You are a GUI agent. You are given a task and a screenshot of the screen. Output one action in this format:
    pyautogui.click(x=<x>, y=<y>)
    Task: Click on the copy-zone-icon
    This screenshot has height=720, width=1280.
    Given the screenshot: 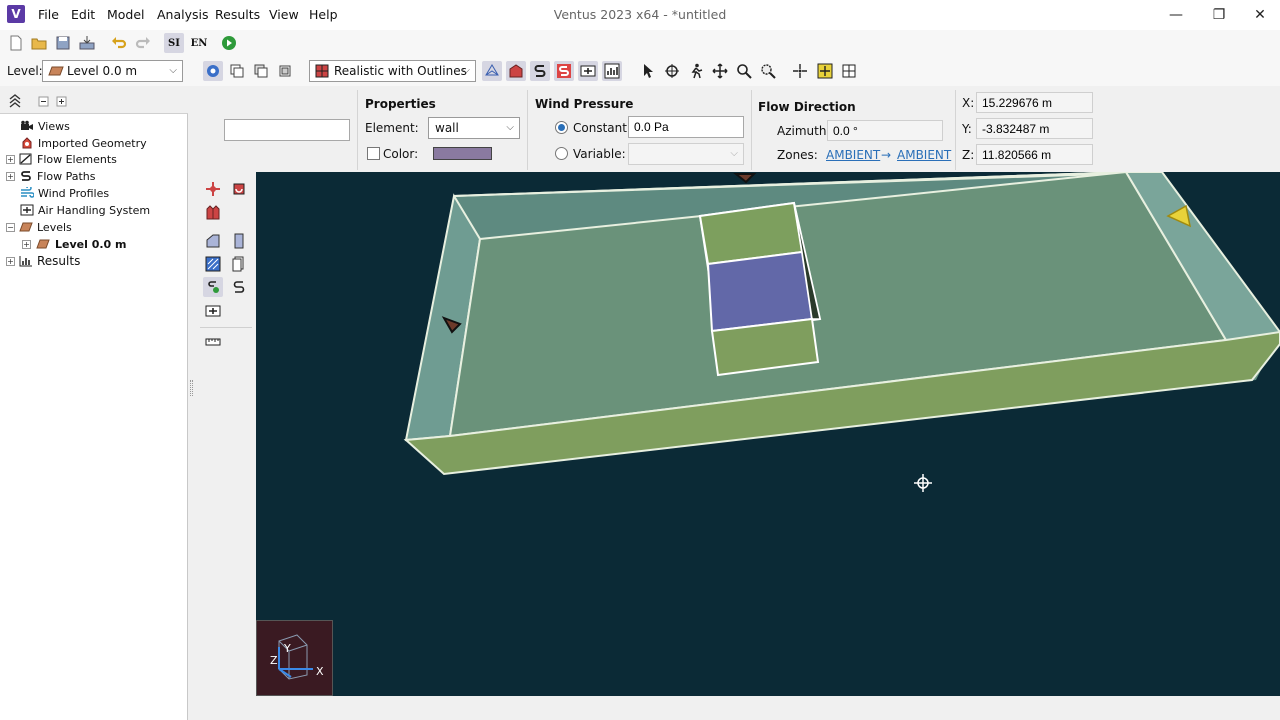 What is the action you would take?
    pyautogui.click(x=239, y=264)
    